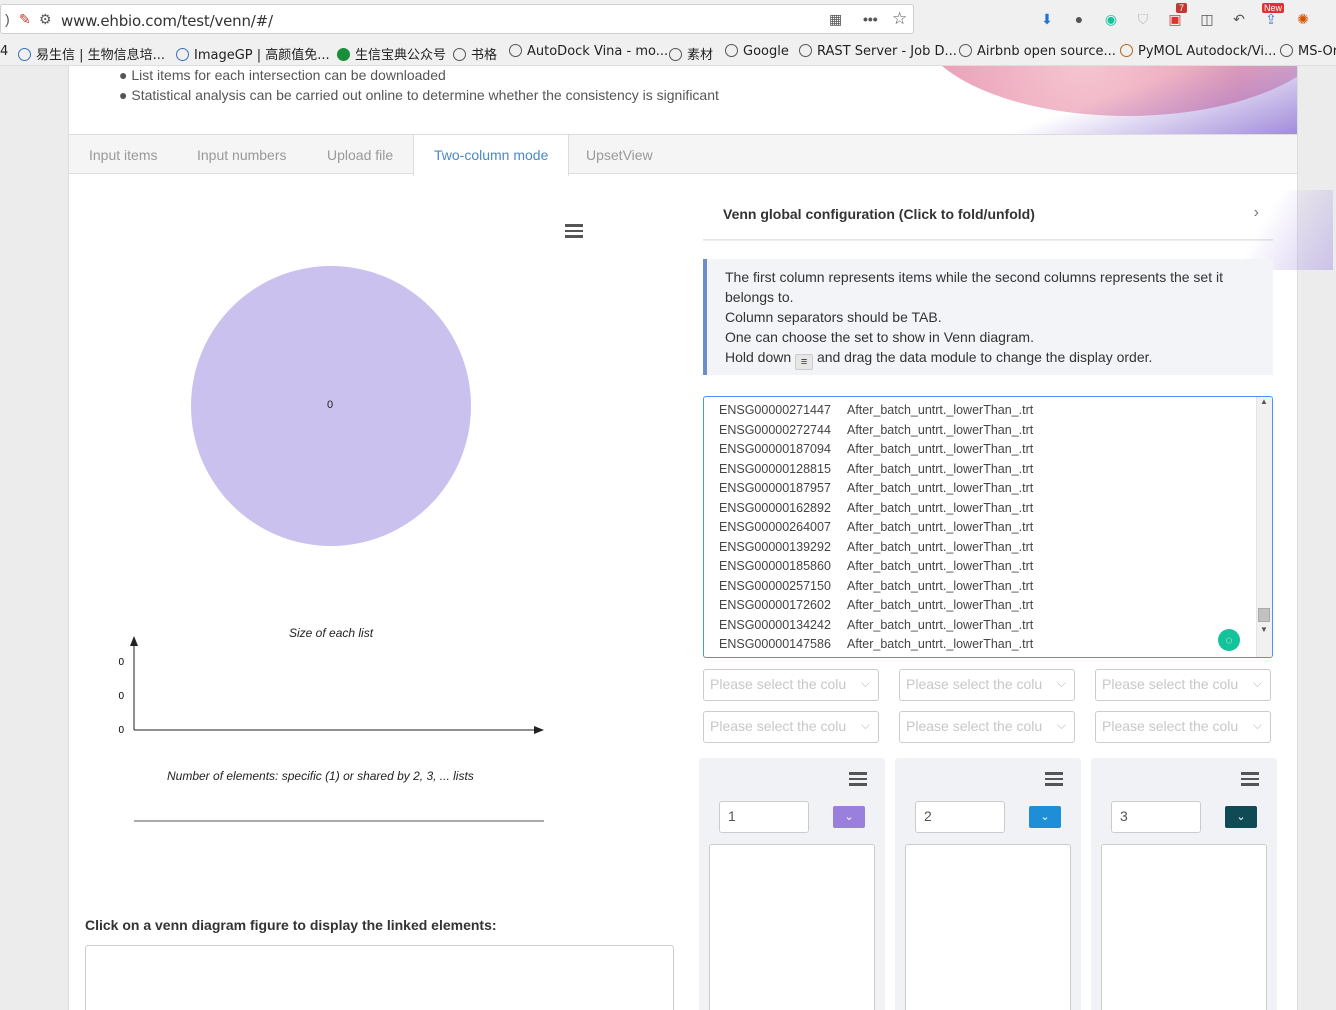 The height and width of the screenshot is (1010, 1336). Describe the element at coordinates (775, 585) in the screenshot. I see `gene-id: ENSG00000257150` at that location.